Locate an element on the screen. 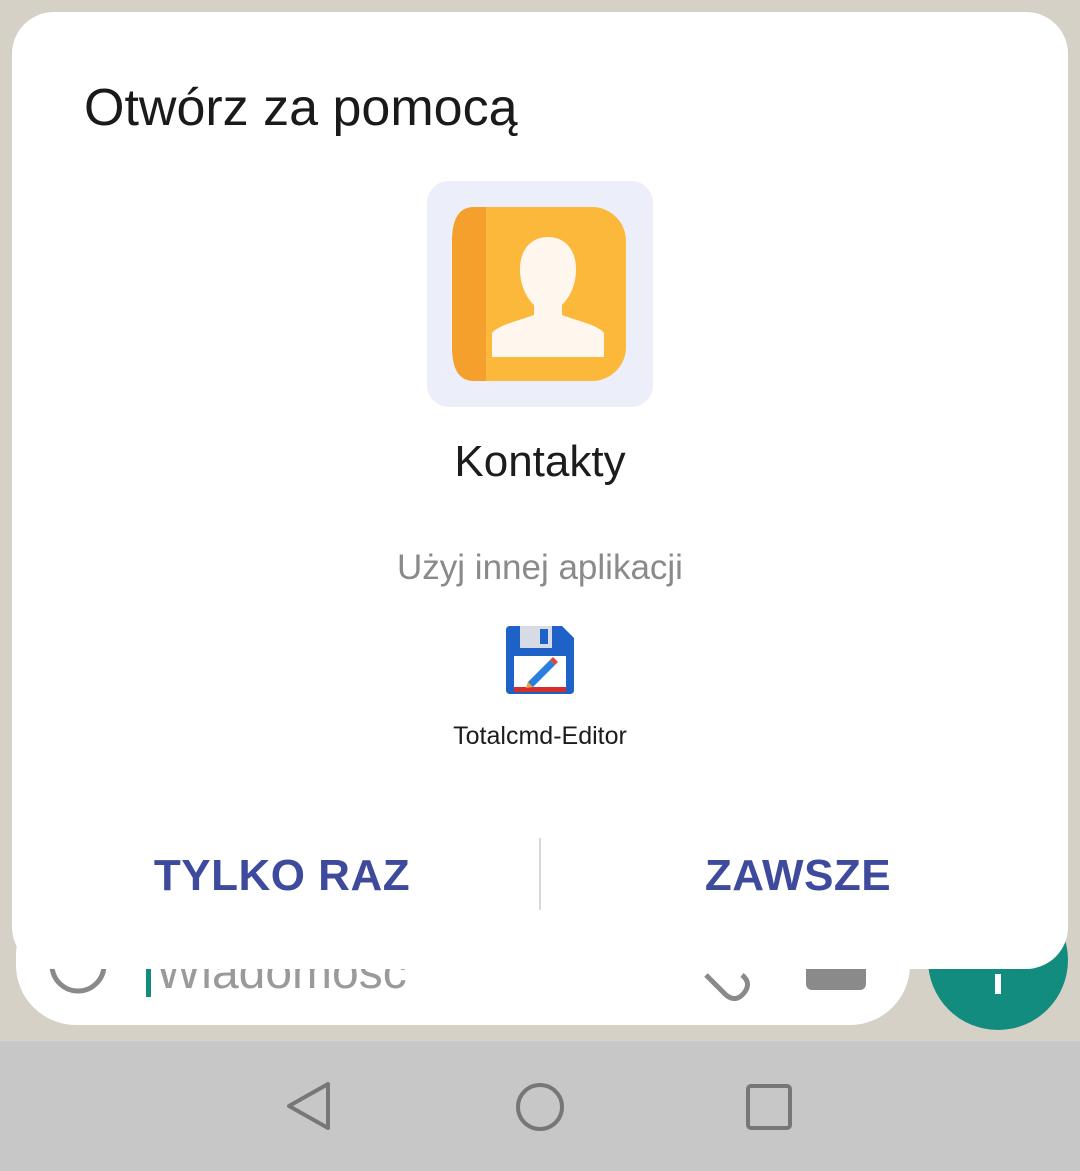  home-icon is located at coordinates (540, 1107).